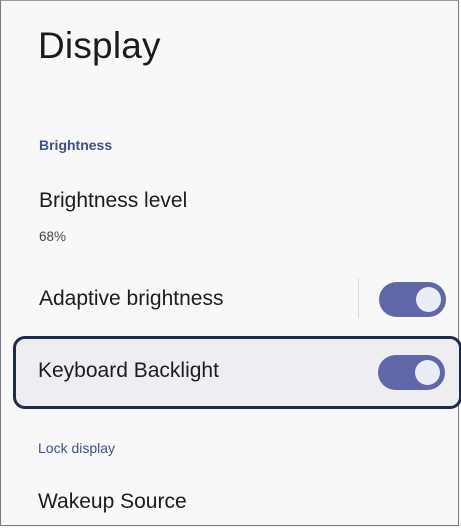 The width and height of the screenshot is (461, 528). Describe the element at coordinates (131, 298) in the screenshot. I see `adaptive-brightness-label: Adaptive brightness` at that location.